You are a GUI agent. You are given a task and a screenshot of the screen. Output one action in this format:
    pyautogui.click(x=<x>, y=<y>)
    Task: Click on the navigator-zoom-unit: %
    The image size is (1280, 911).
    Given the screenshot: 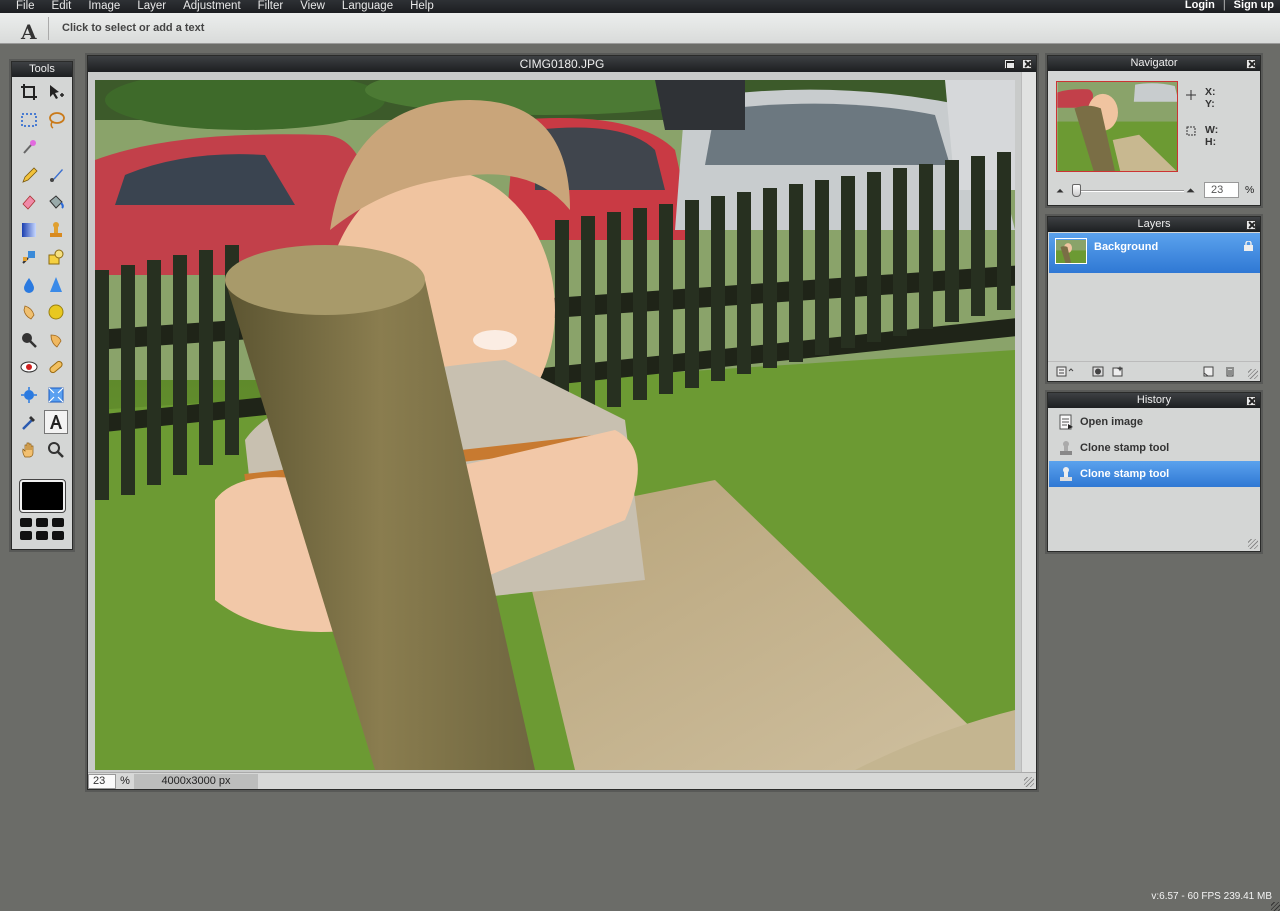 What is the action you would take?
    pyautogui.click(x=1250, y=190)
    